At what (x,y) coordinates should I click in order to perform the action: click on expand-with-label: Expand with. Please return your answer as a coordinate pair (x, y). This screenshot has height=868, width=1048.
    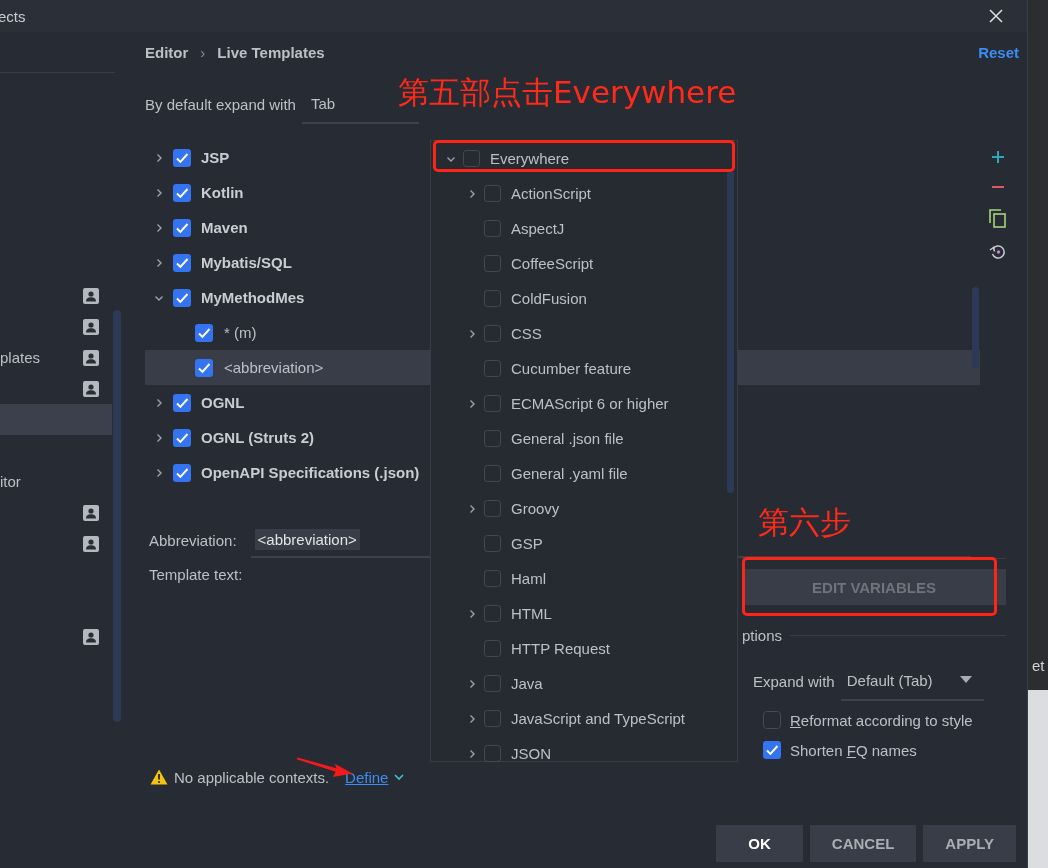
    Looking at the image, I should click on (794, 681).